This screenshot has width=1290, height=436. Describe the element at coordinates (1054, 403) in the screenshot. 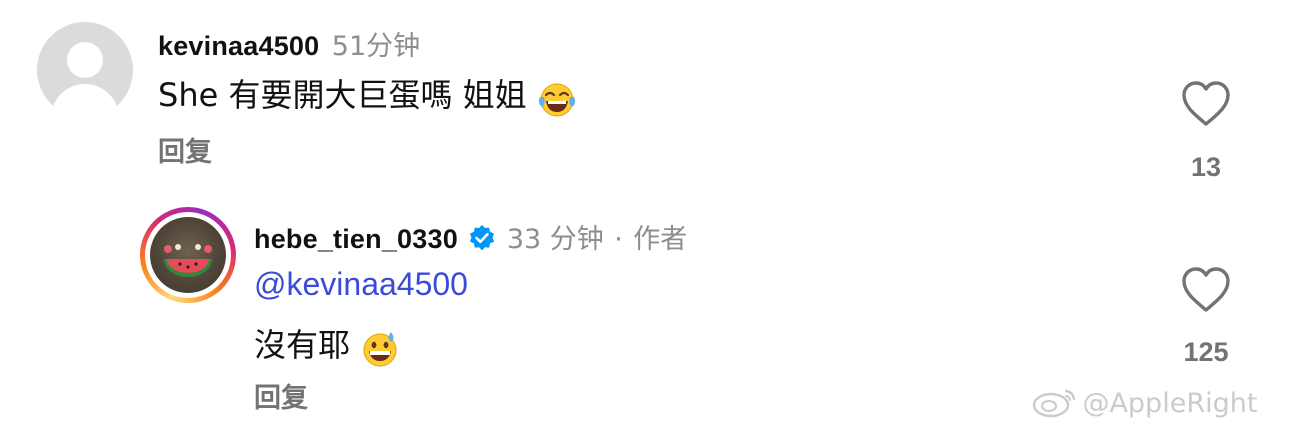

I see `weibo-logo-icon` at that location.